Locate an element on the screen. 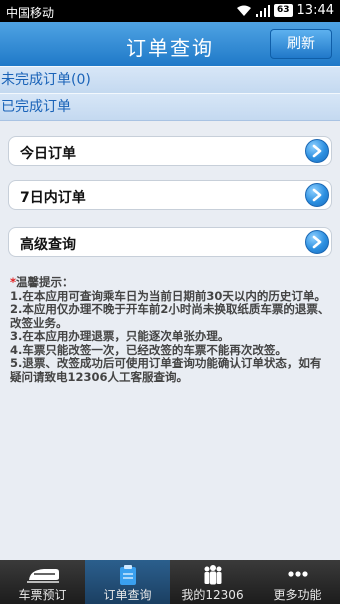  nav-ticket-booking: 车票预订 is located at coordinates (42, 582).